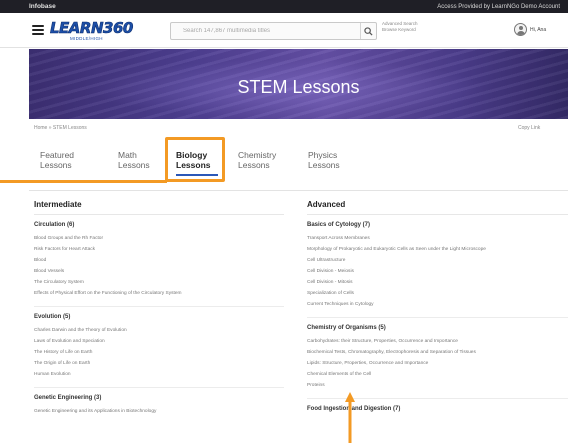  What do you see at coordinates (192, 155) in the screenshot?
I see `tab-label-line1: Biology` at bounding box center [192, 155].